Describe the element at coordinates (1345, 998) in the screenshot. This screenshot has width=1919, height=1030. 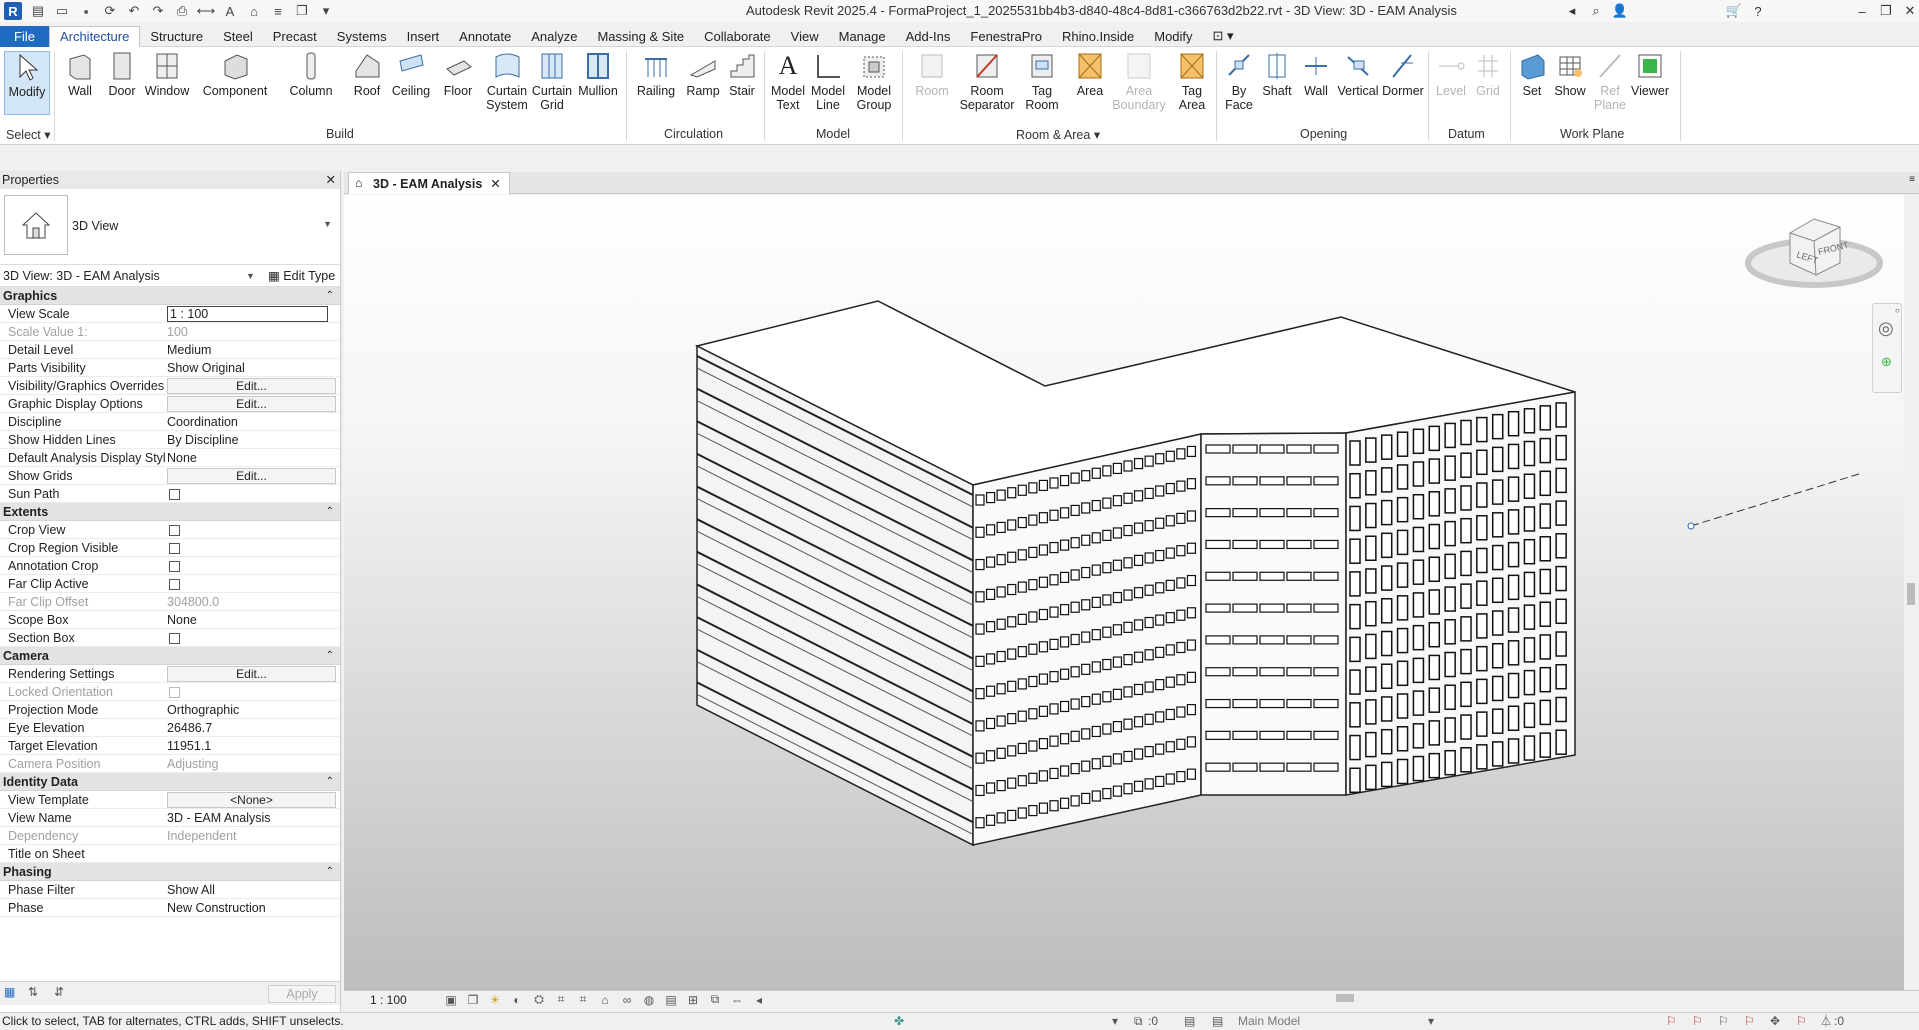
I see `horizontal-scroll-thumb` at that location.